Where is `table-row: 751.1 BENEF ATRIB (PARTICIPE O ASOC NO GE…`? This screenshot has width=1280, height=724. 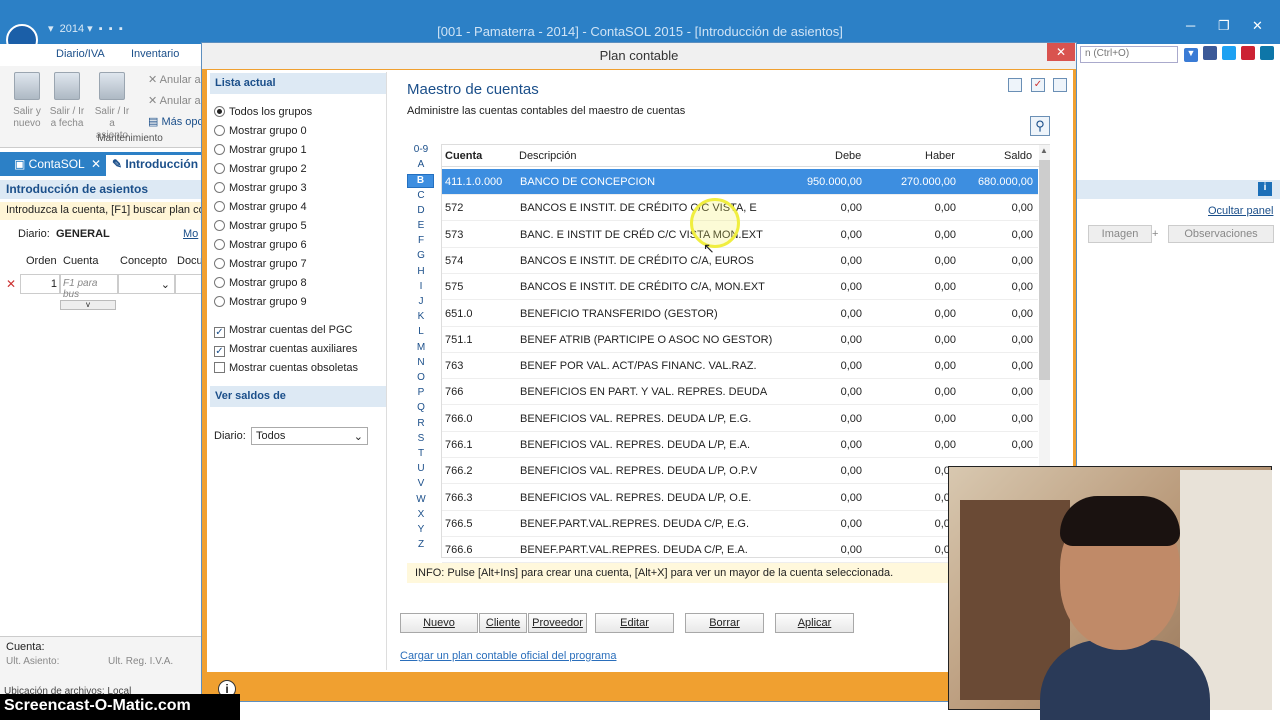 table-row: 751.1 BENEF ATRIB (PARTICIPE O ASOC NO GE… is located at coordinates (740, 340).